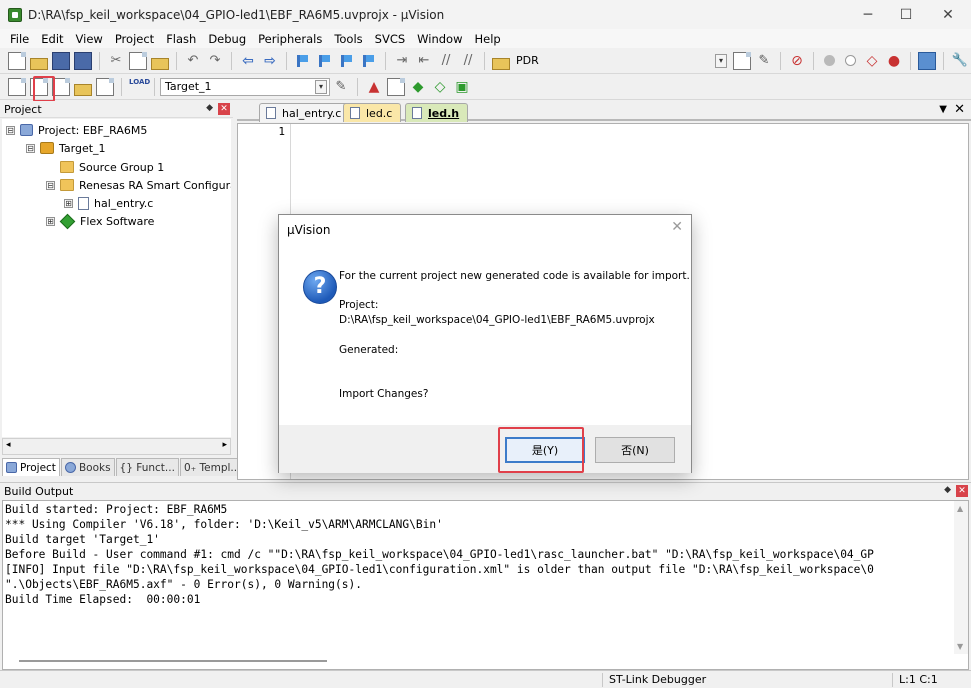  I want to click on scroll-right-icon: ▸, so click(224, 445).